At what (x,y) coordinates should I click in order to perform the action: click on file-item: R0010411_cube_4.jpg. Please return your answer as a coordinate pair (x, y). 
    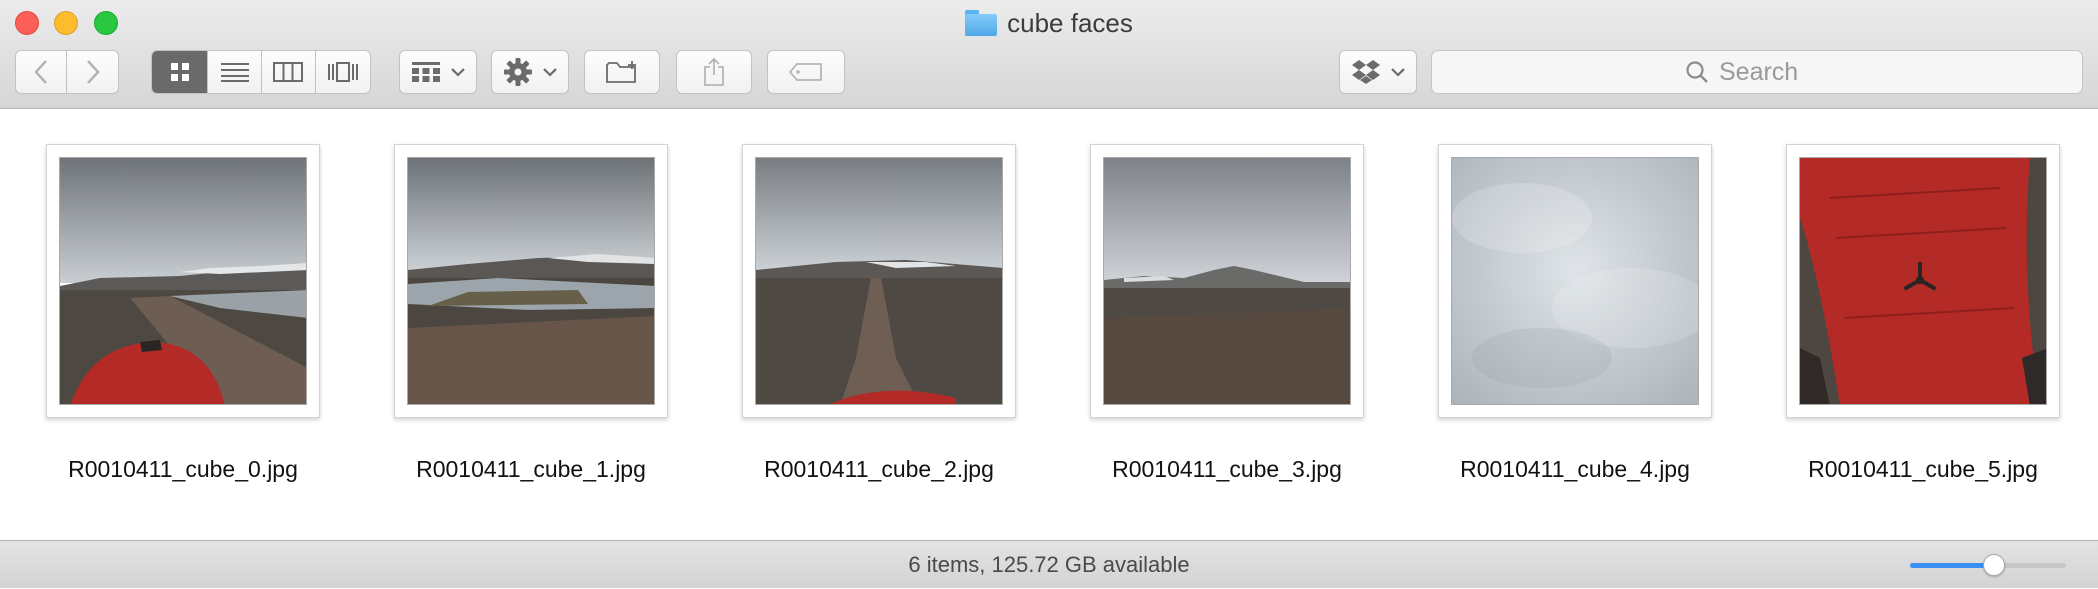
    Looking at the image, I should click on (1577, 334).